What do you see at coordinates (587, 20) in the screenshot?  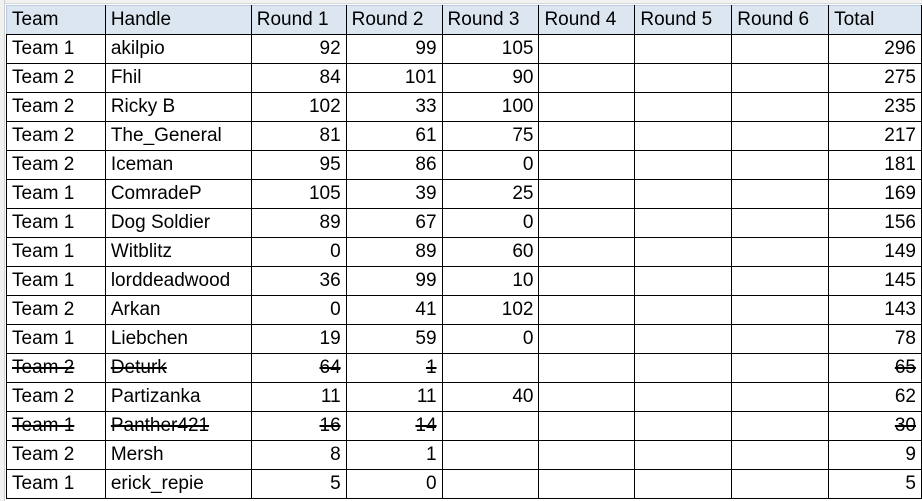 I see `column-header-round-4: Round 4` at bounding box center [587, 20].